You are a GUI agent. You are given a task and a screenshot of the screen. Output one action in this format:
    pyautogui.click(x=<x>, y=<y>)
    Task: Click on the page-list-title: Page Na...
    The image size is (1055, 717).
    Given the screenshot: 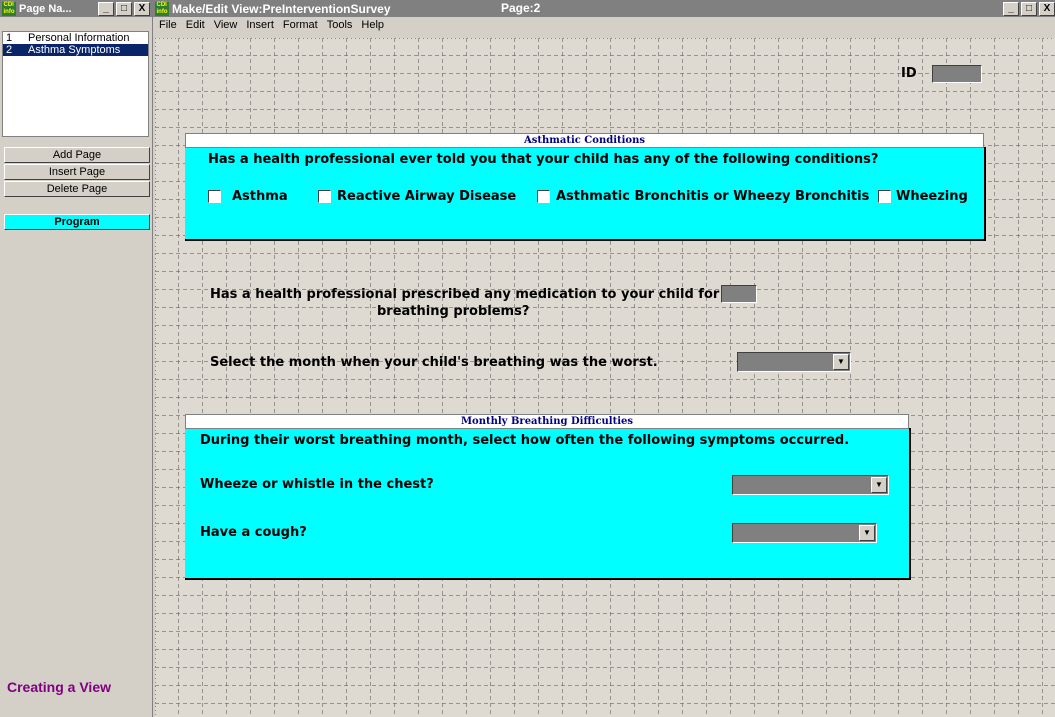 What is the action you would take?
    pyautogui.click(x=45, y=8)
    